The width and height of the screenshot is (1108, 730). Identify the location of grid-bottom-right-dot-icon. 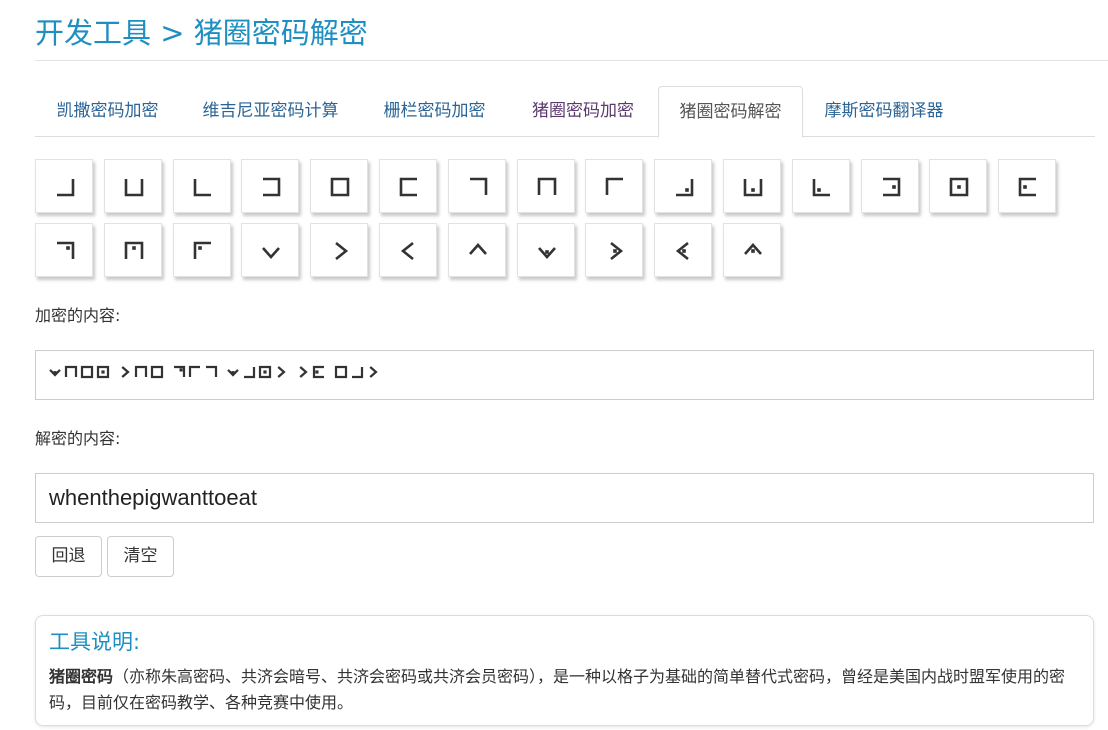
(685, 188).